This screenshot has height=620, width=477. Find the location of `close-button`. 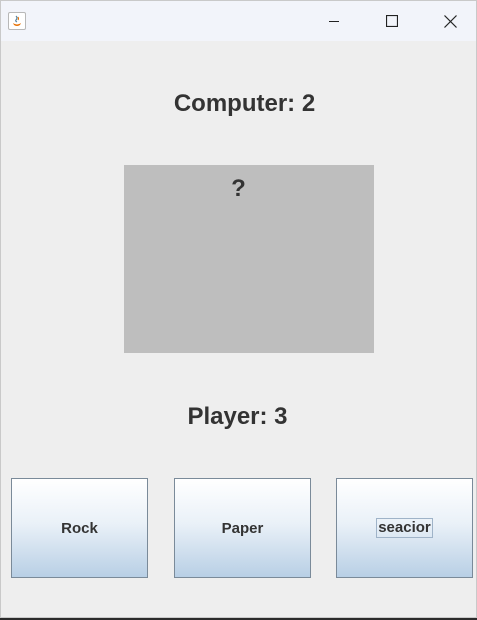

close-button is located at coordinates (449, 21).